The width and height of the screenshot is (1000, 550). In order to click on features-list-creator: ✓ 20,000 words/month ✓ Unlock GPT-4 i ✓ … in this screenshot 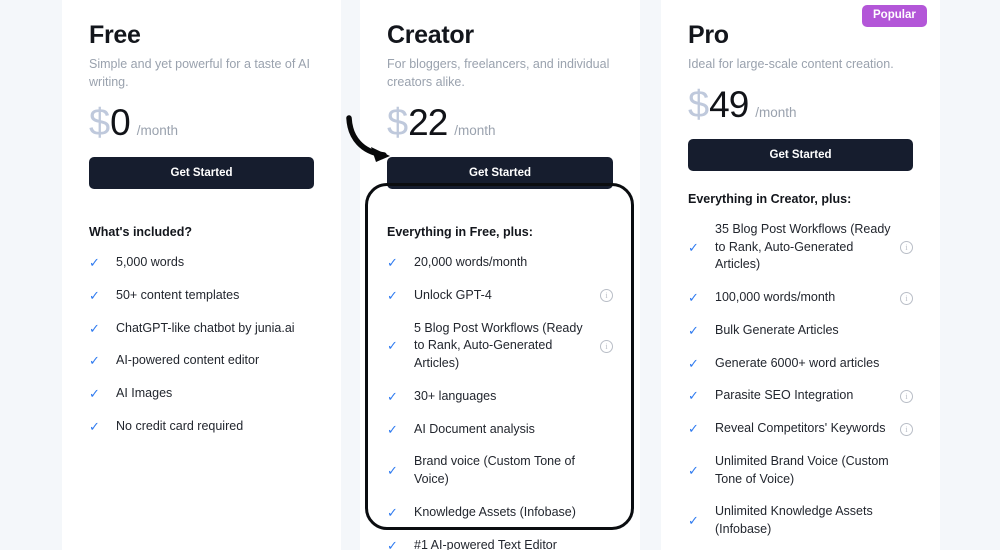, I will do `click(500, 402)`.